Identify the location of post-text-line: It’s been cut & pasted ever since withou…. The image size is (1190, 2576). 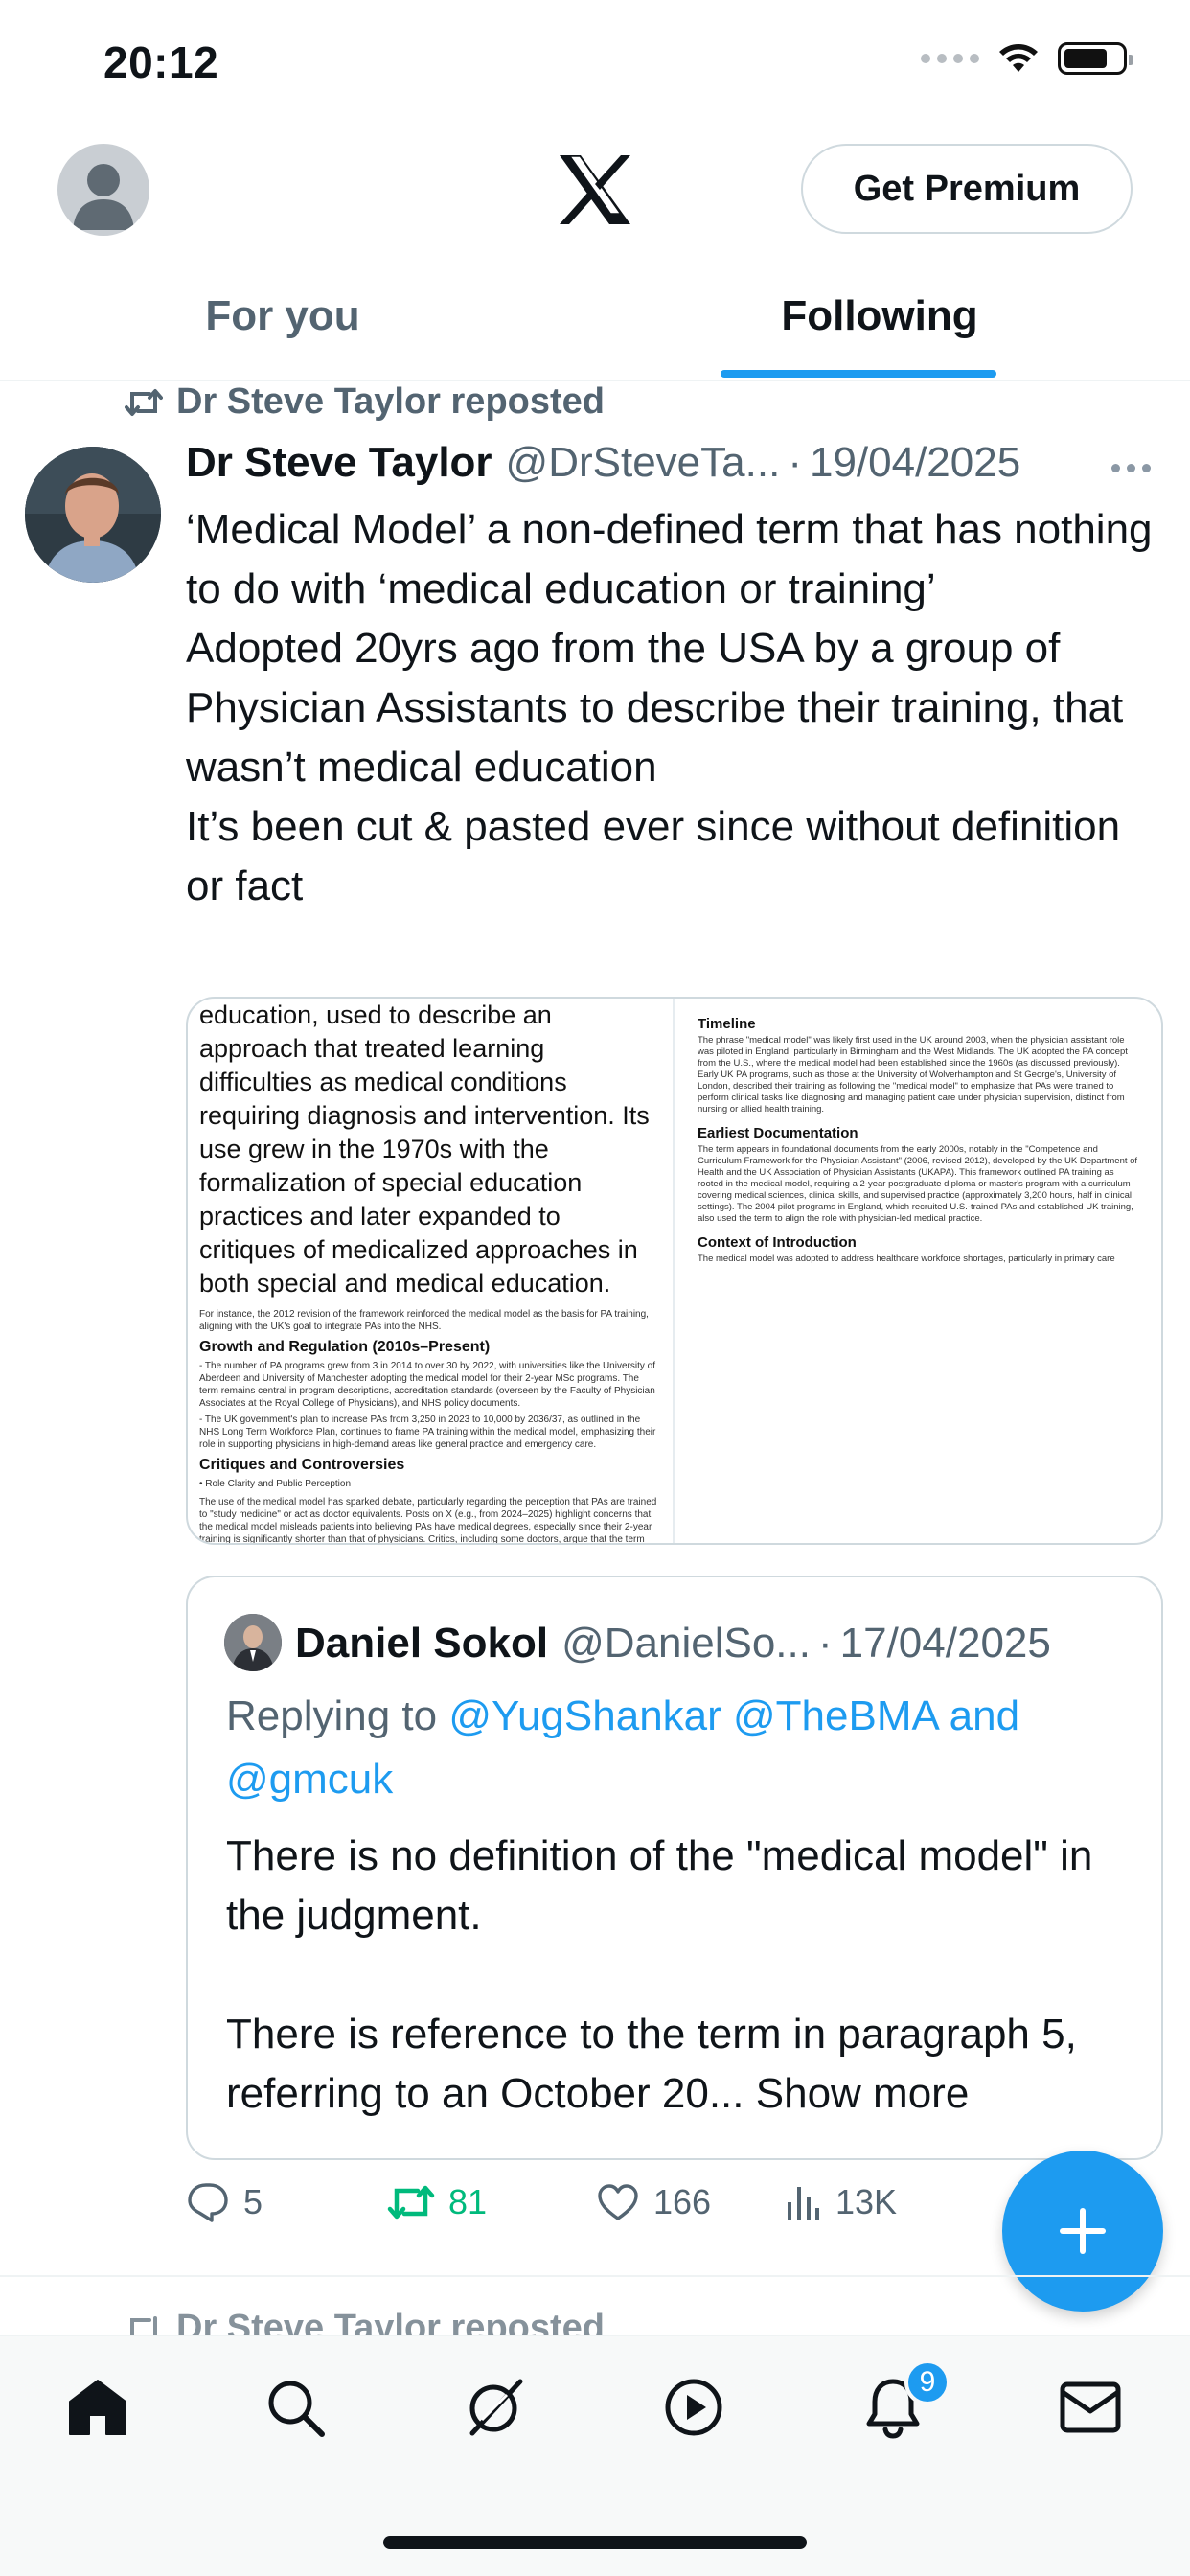
(653, 856).